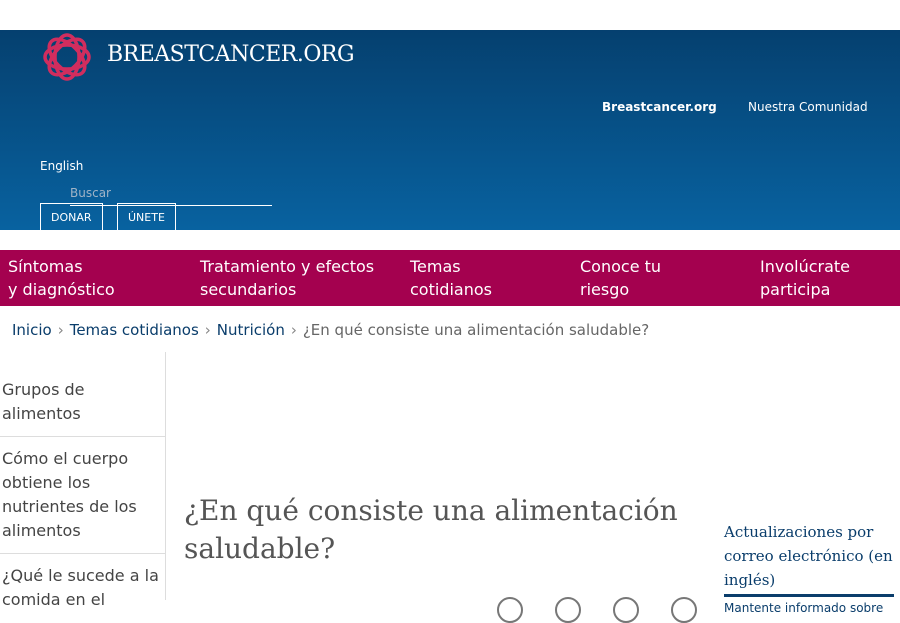 The image size is (900, 623). I want to click on logo-text: BREASTCANCER.ORG, so click(231, 54).